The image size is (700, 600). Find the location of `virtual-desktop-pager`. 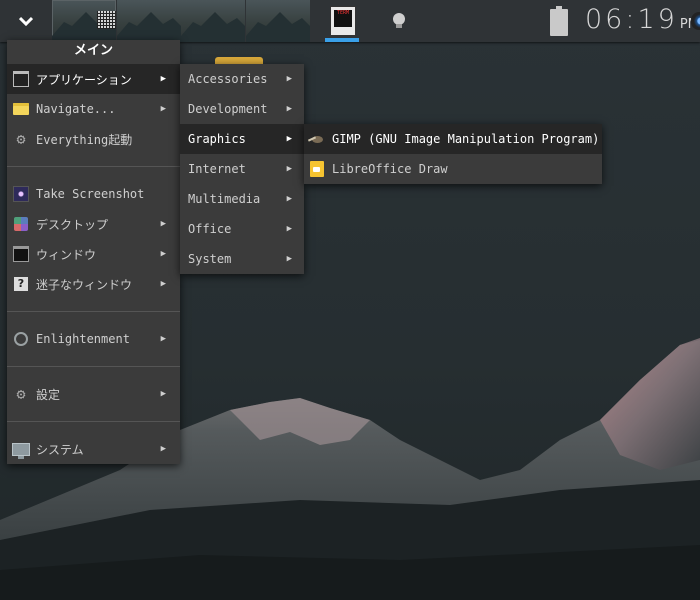

virtual-desktop-pager is located at coordinates (181, 21).